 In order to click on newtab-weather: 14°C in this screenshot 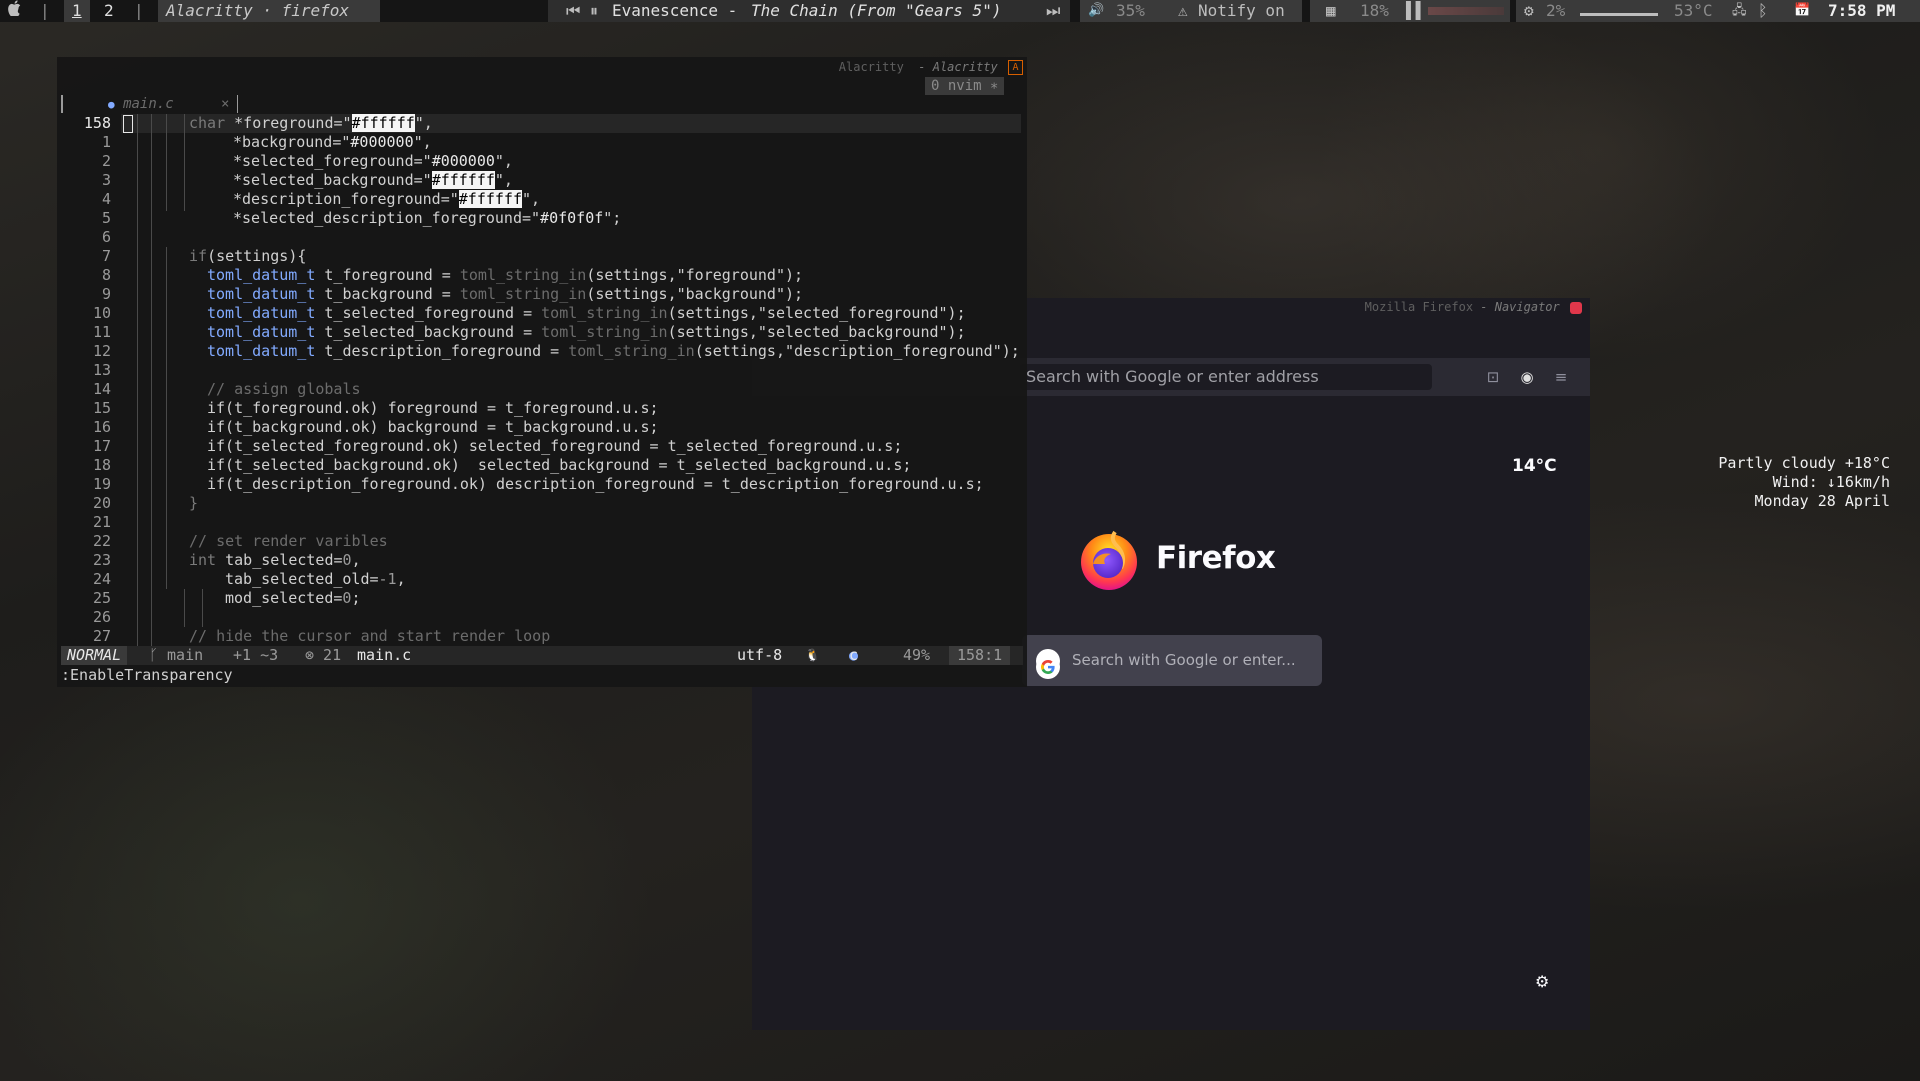, I will do `click(1534, 466)`.